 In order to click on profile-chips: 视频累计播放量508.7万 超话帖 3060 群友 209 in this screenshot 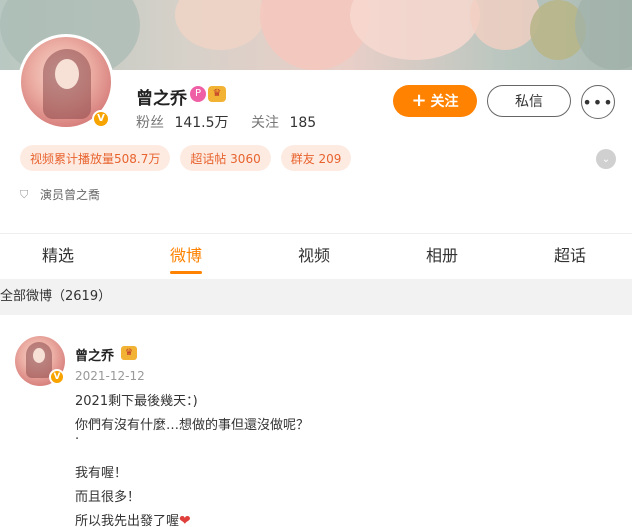, I will do `click(186, 158)`.